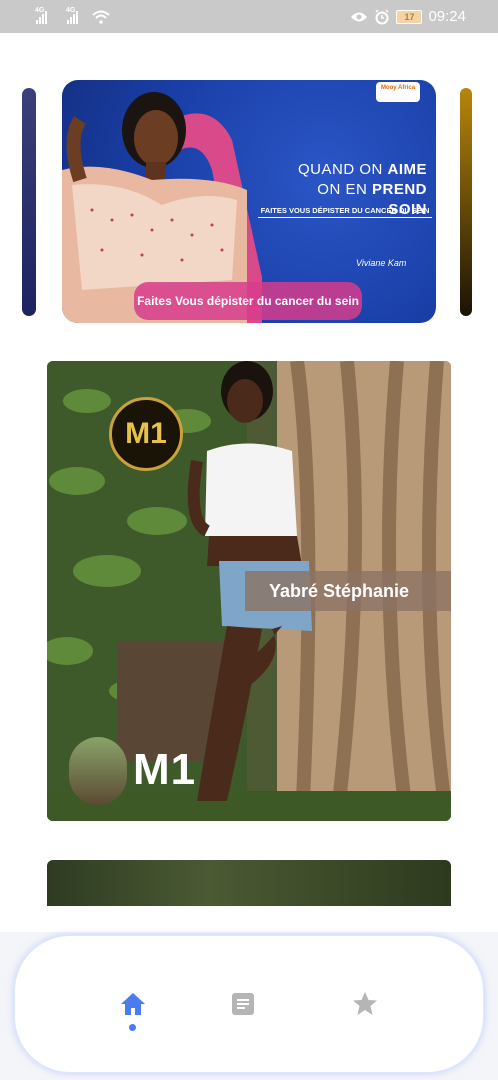 Image resolution: width=498 pixels, height=1080 pixels. What do you see at coordinates (101, 17) in the screenshot?
I see `wifi-icon` at bounding box center [101, 17].